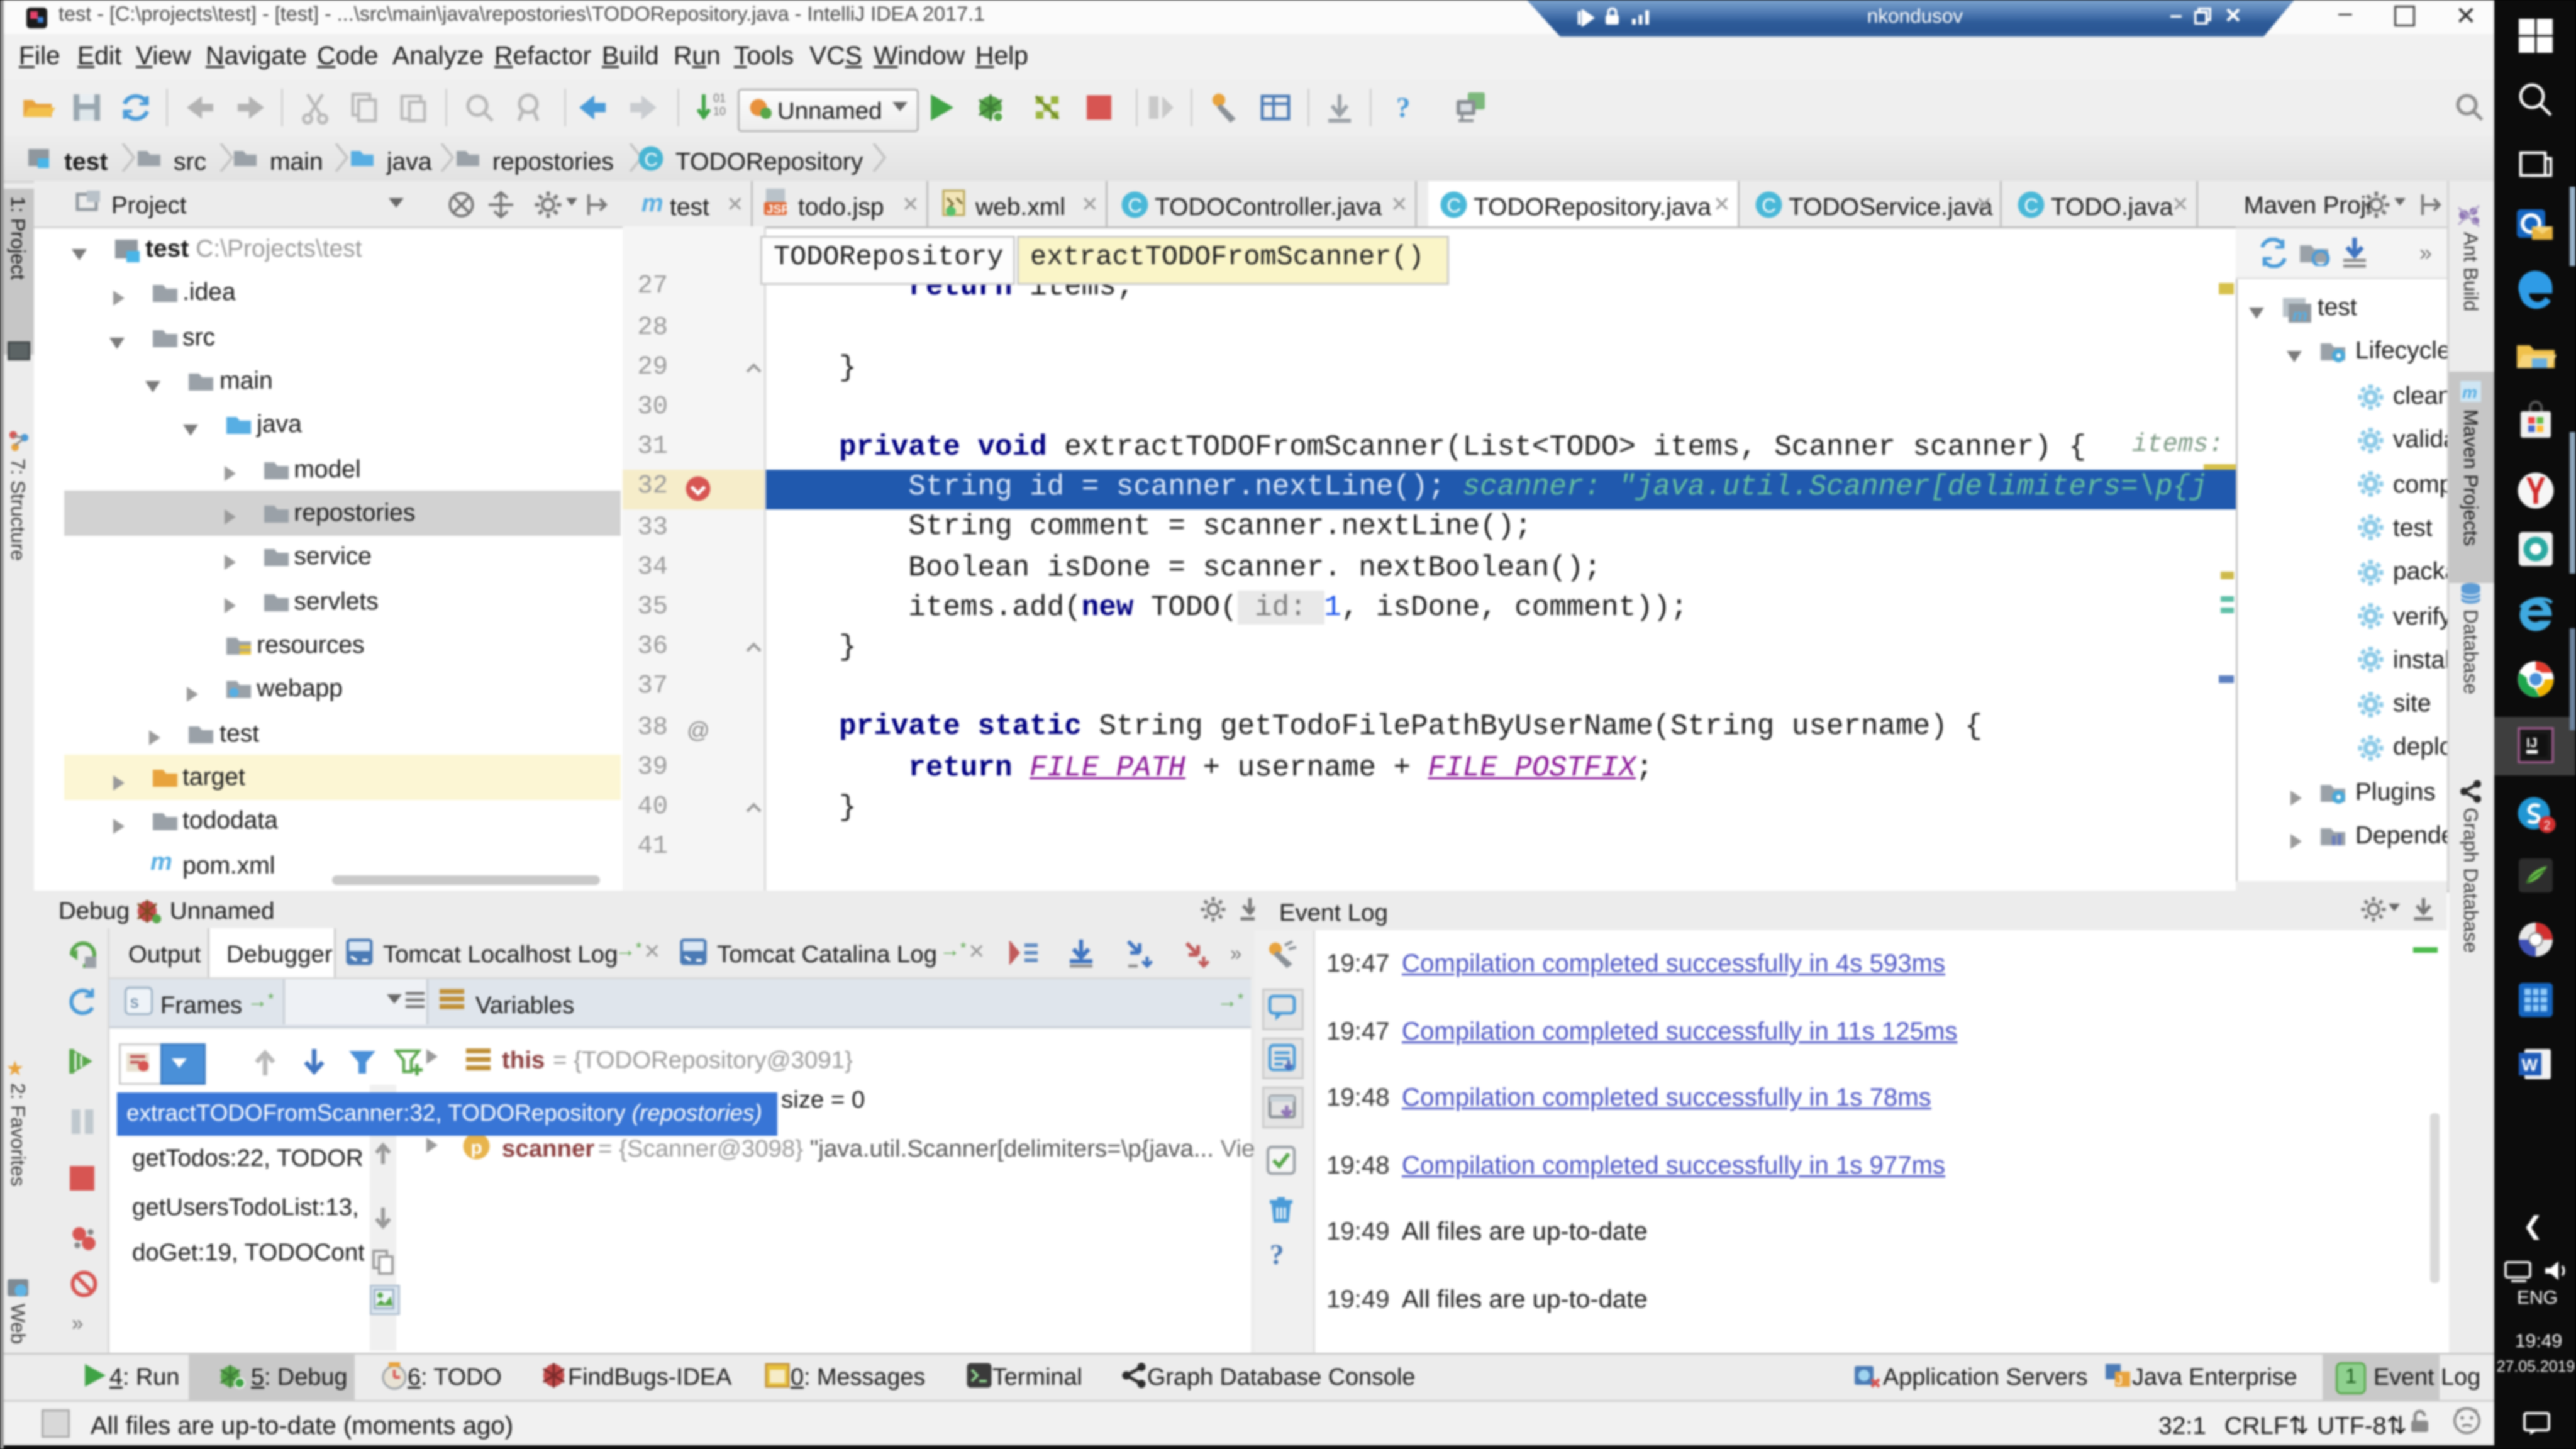 This screenshot has width=2576, height=1449. Describe the element at coordinates (719, 98) in the screenshot. I see `svg-text: 01` at that location.